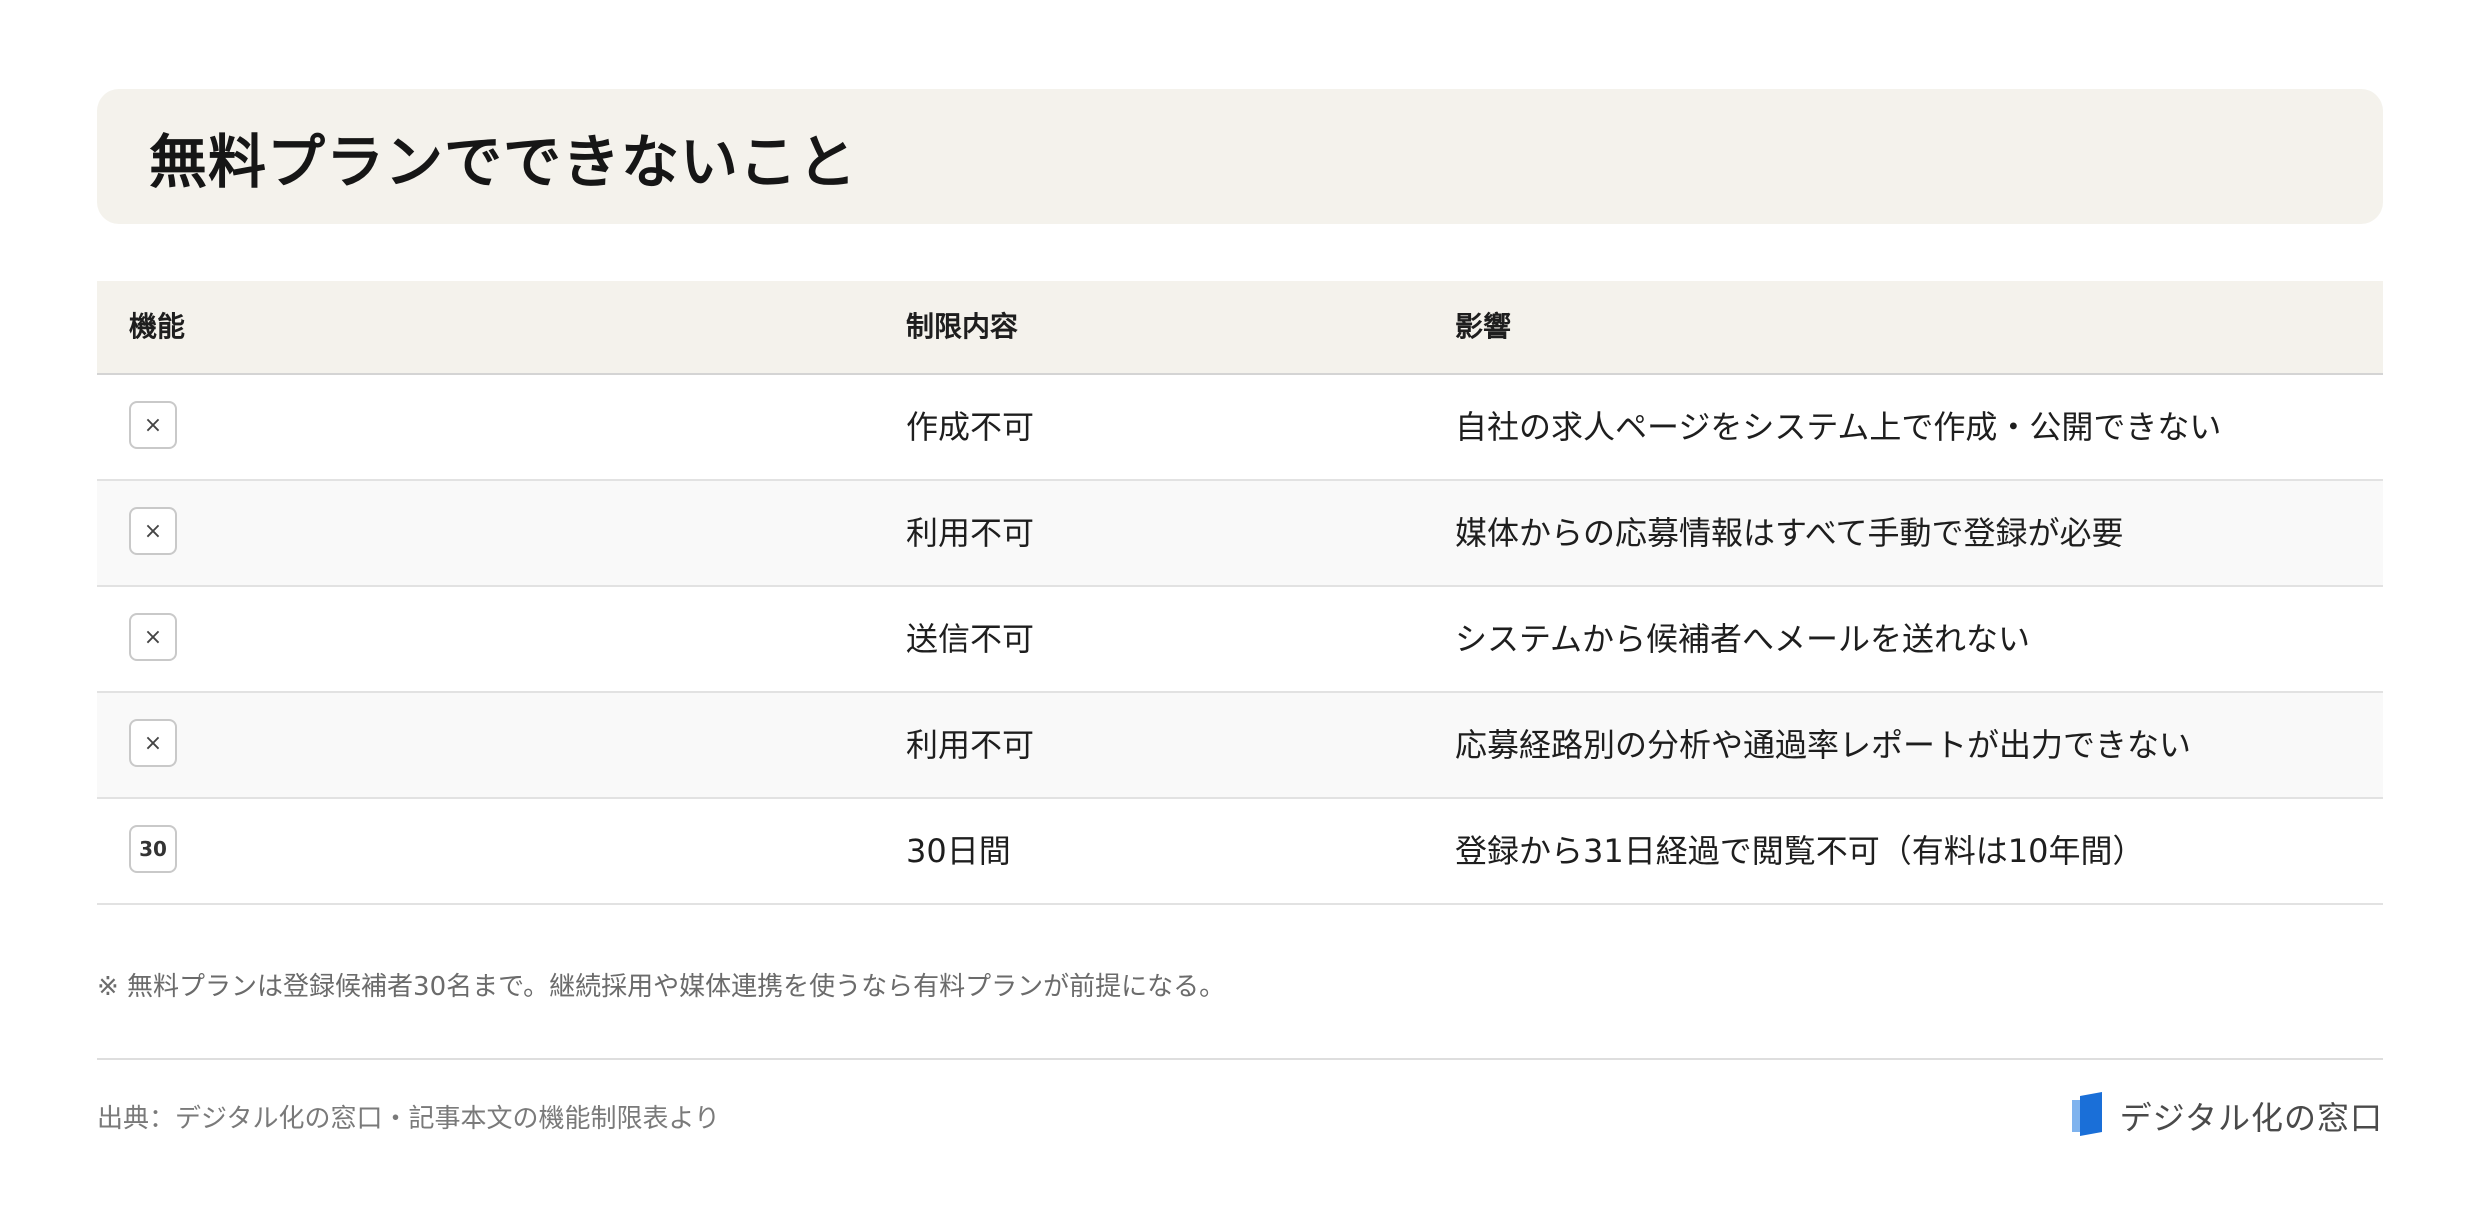 The image size is (2480, 1232). I want to click on impact-cell: システムから候補者へメールを送れない, so click(1743, 639).